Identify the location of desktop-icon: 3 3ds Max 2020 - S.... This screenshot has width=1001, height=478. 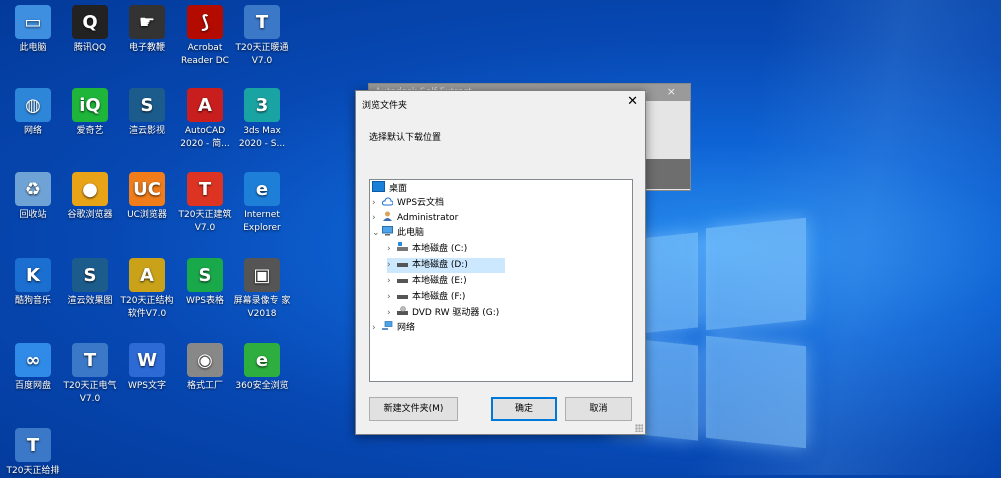
(262, 119).